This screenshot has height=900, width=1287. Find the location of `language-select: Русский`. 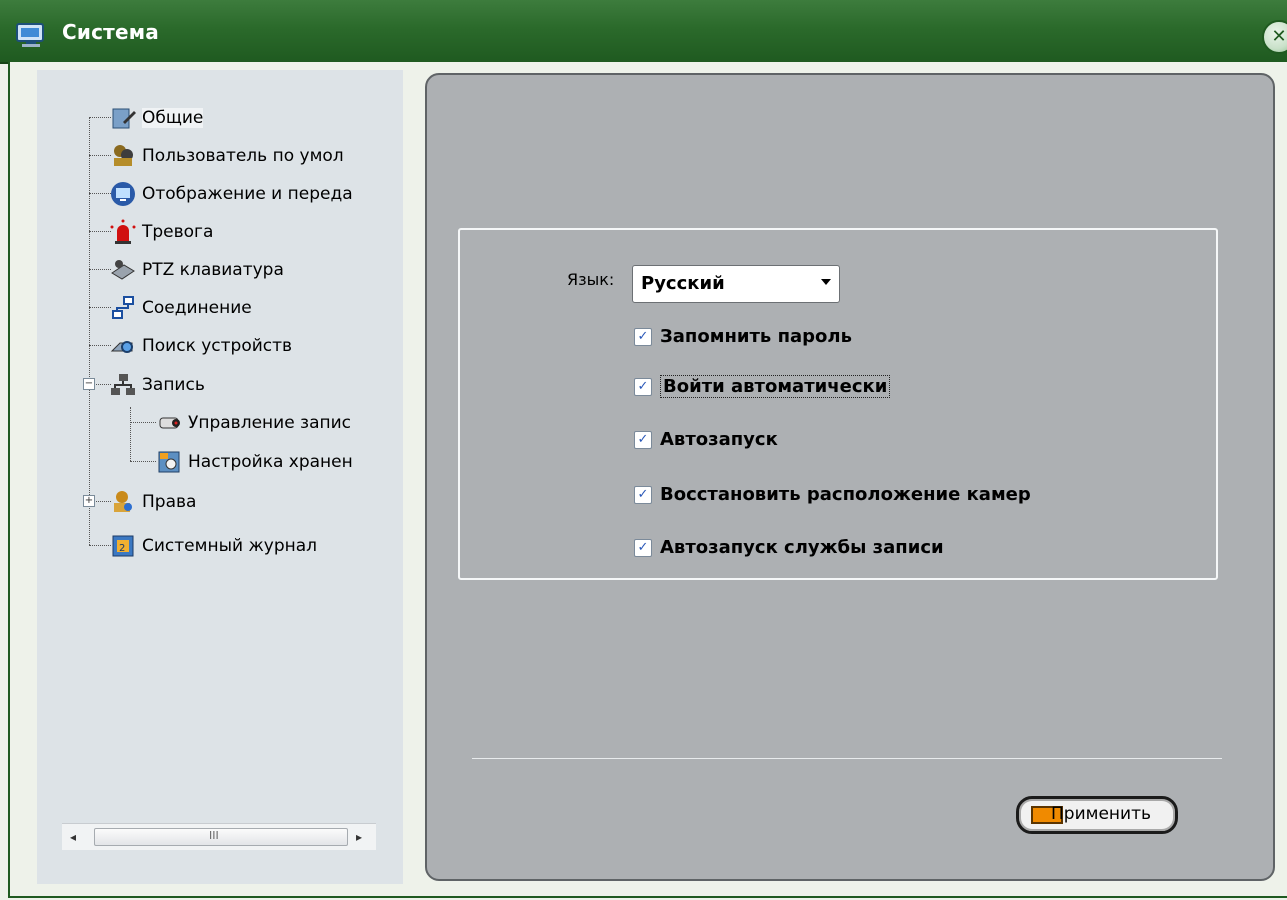

language-select: Русский is located at coordinates (736, 284).